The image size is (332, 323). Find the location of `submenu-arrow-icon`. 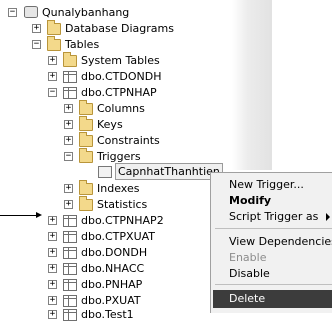

submenu-arrow-icon is located at coordinates (328, 217).